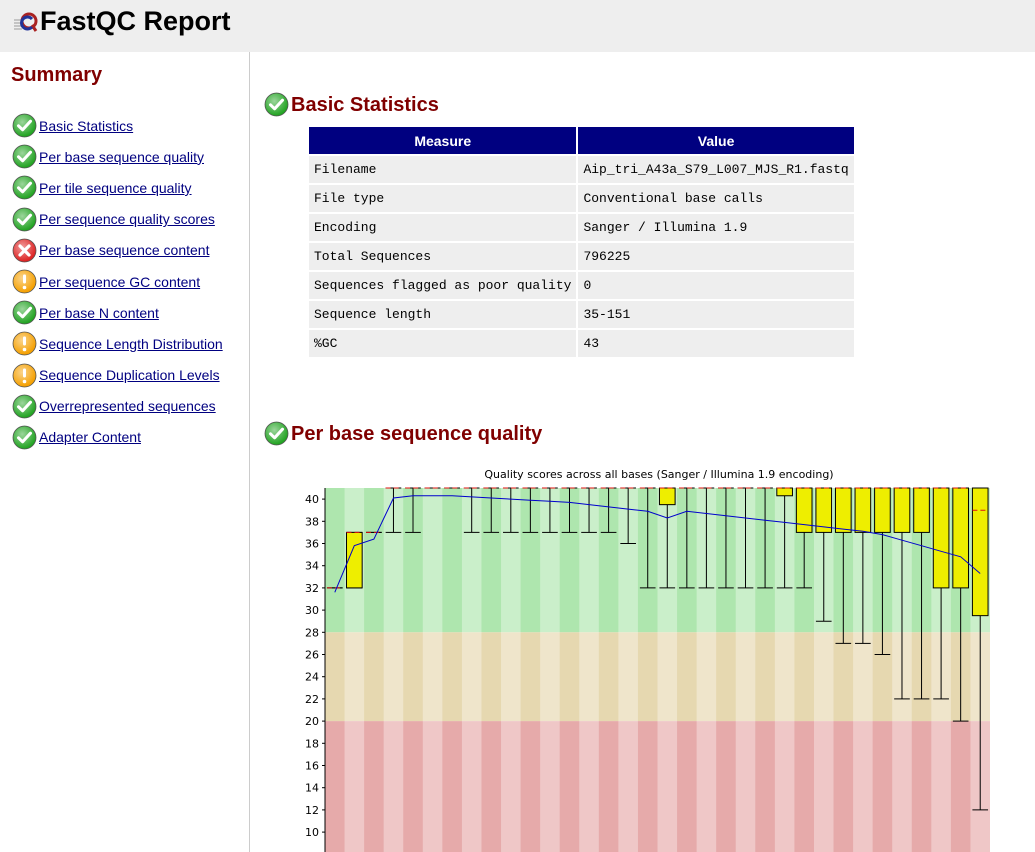 Image resolution: width=1035 pixels, height=852 pixels. Describe the element at coordinates (716, 285) in the screenshot. I see `value-cell: 0` at that location.